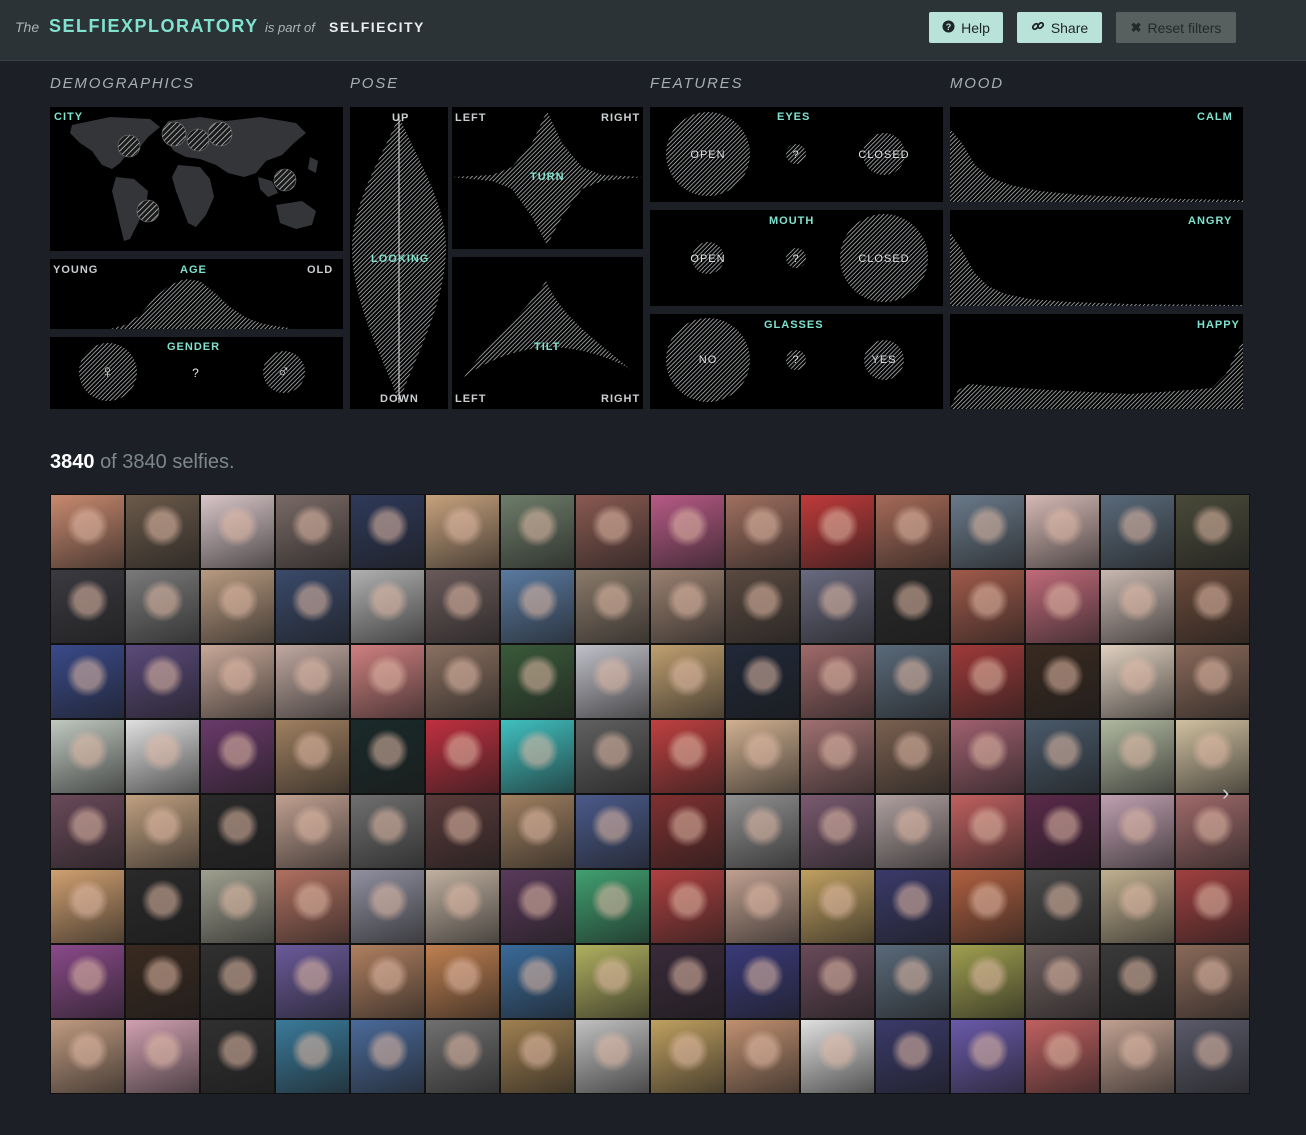 The image size is (1306, 1135). What do you see at coordinates (547, 178) in the screenshot?
I see `turn-filter-chart: LEFT RIGHT TURN` at bounding box center [547, 178].